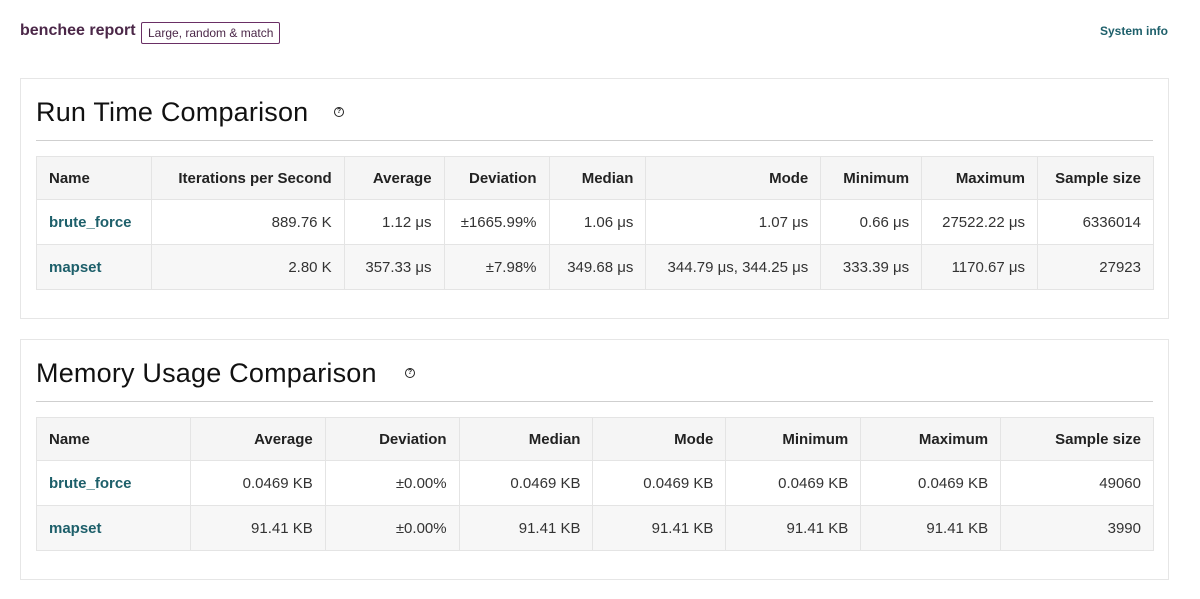 The image size is (1200, 599). What do you see at coordinates (247, 267) in the screenshot?
I see `ips-cell: 2.80 K` at bounding box center [247, 267].